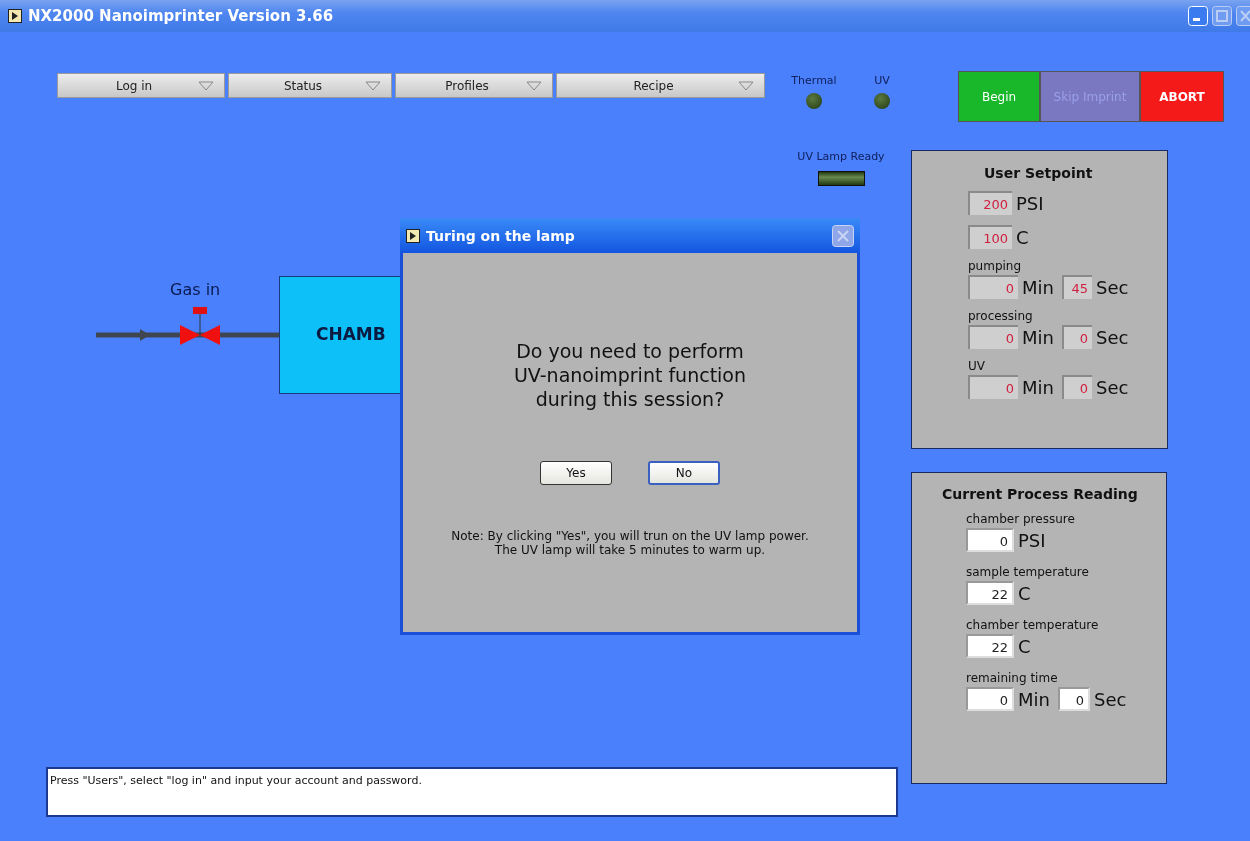 The image size is (1250, 841). I want to click on minimize-icon, so click(1198, 16).